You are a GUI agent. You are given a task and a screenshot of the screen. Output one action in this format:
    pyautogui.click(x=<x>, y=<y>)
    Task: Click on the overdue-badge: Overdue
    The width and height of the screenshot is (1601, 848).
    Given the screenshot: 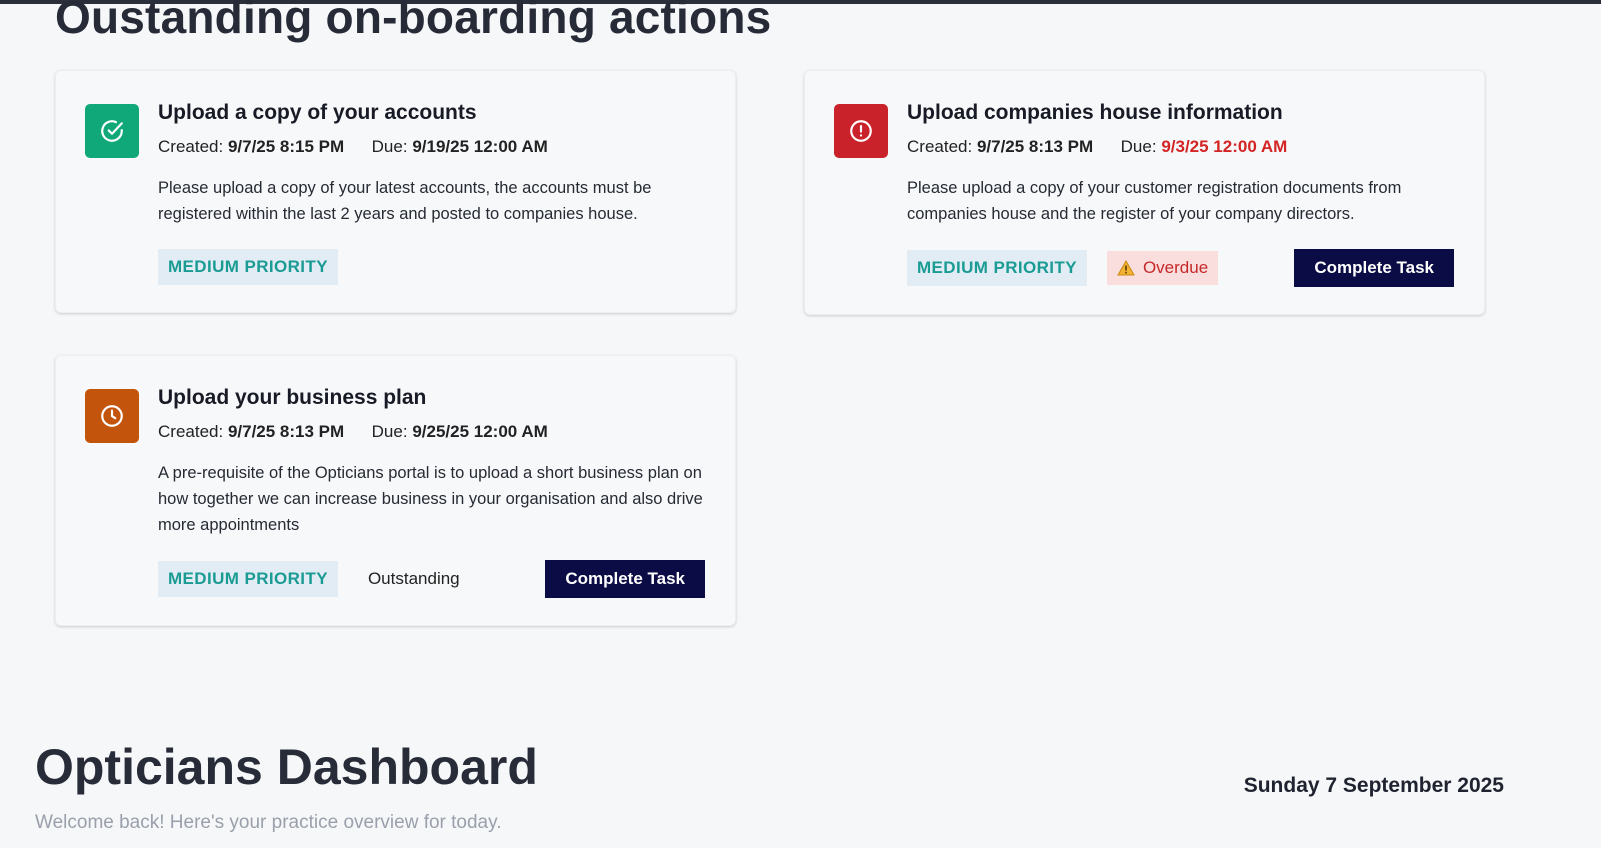 What is the action you would take?
    pyautogui.click(x=1162, y=268)
    